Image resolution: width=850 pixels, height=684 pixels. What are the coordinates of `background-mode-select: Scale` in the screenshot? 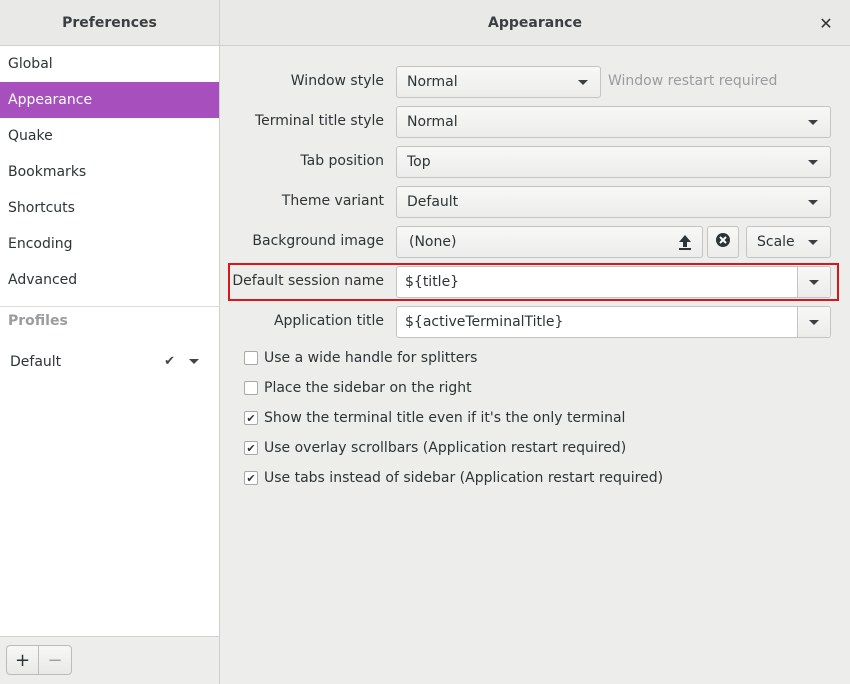 It's located at (788, 242).